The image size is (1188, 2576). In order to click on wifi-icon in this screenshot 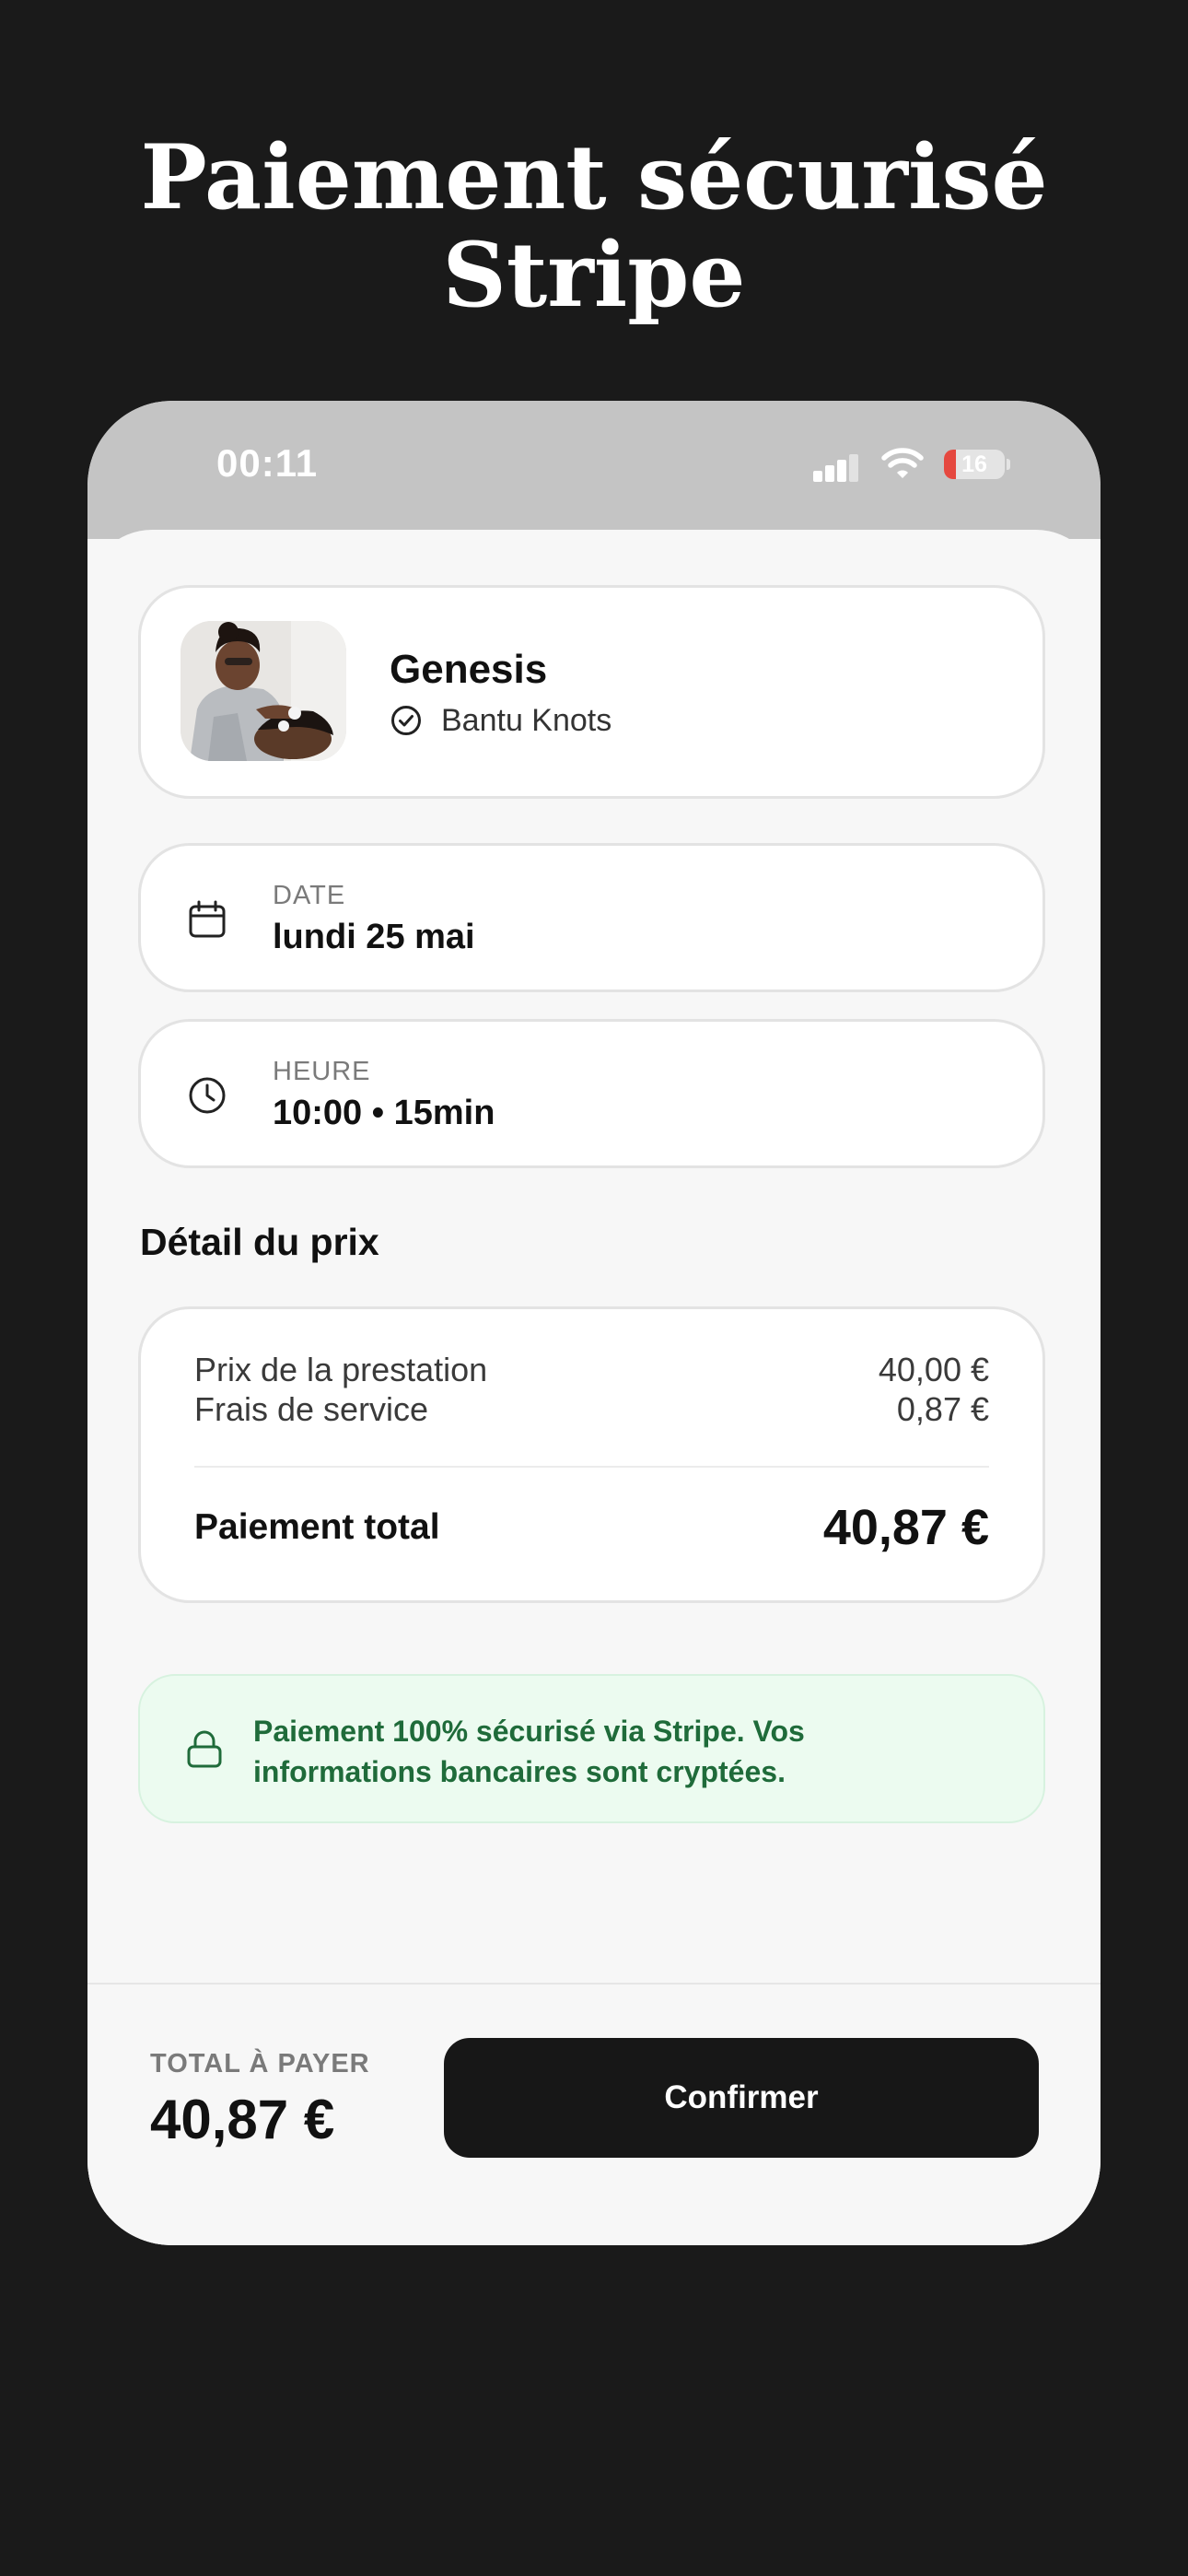, I will do `click(903, 463)`.